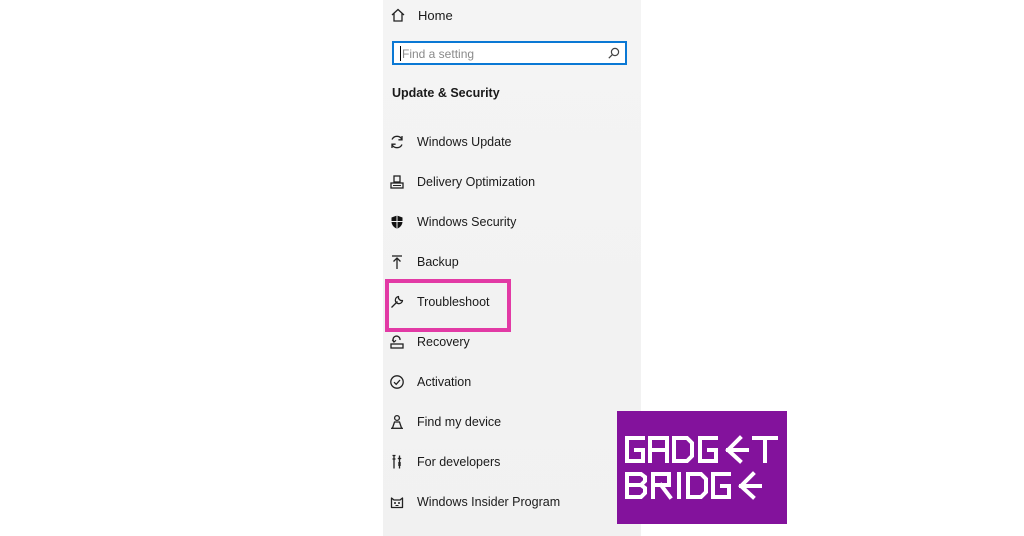 The image size is (1024, 536). Describe the element at coordinates (397, 182) in the screenshot. I see `delivery-optimization-icon` at that location.